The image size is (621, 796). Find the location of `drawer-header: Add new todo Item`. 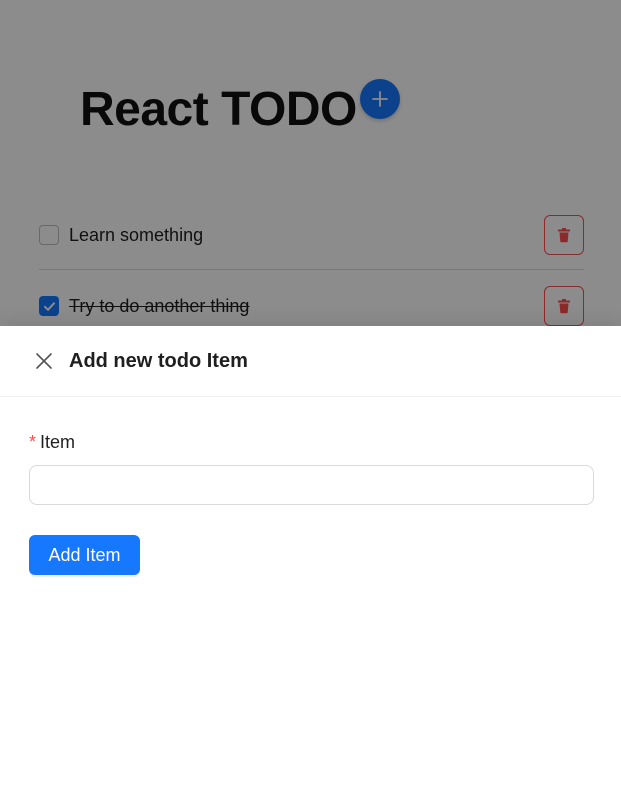

drawer-header: Add new todo Item is located at coordinates (310, 361).